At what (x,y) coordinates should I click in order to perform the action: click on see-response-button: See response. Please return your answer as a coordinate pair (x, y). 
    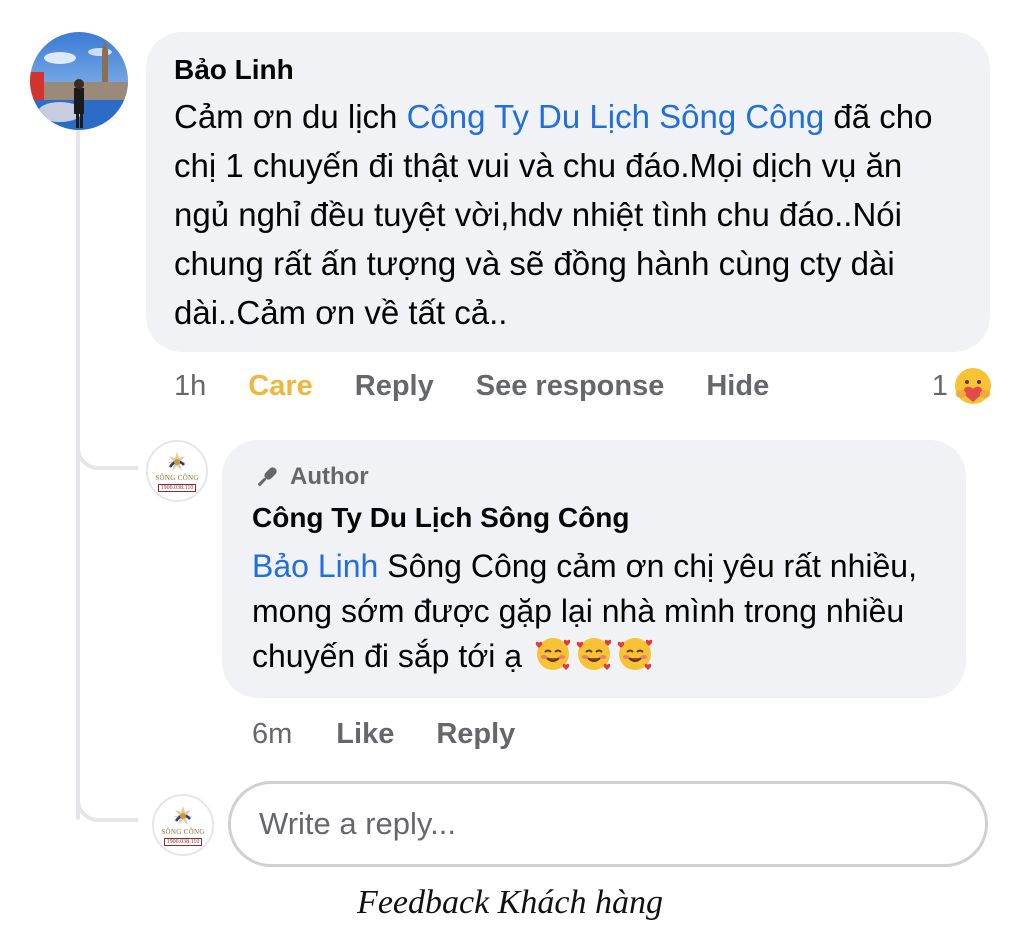
    Looking at the image, I should click on (570, 386).